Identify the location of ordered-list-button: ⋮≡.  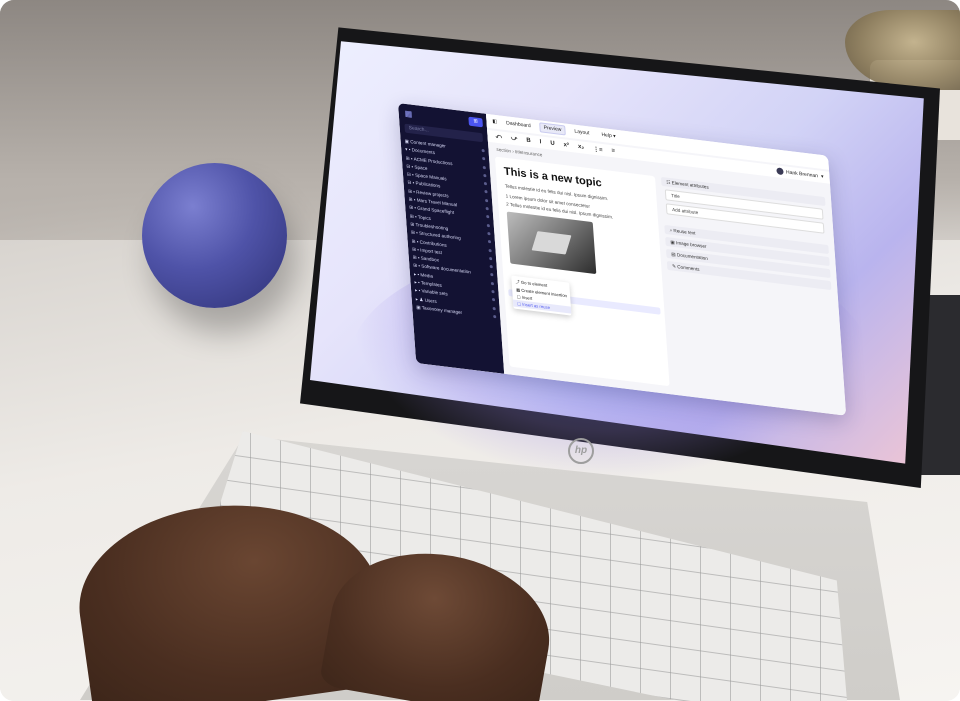
(598, 149).